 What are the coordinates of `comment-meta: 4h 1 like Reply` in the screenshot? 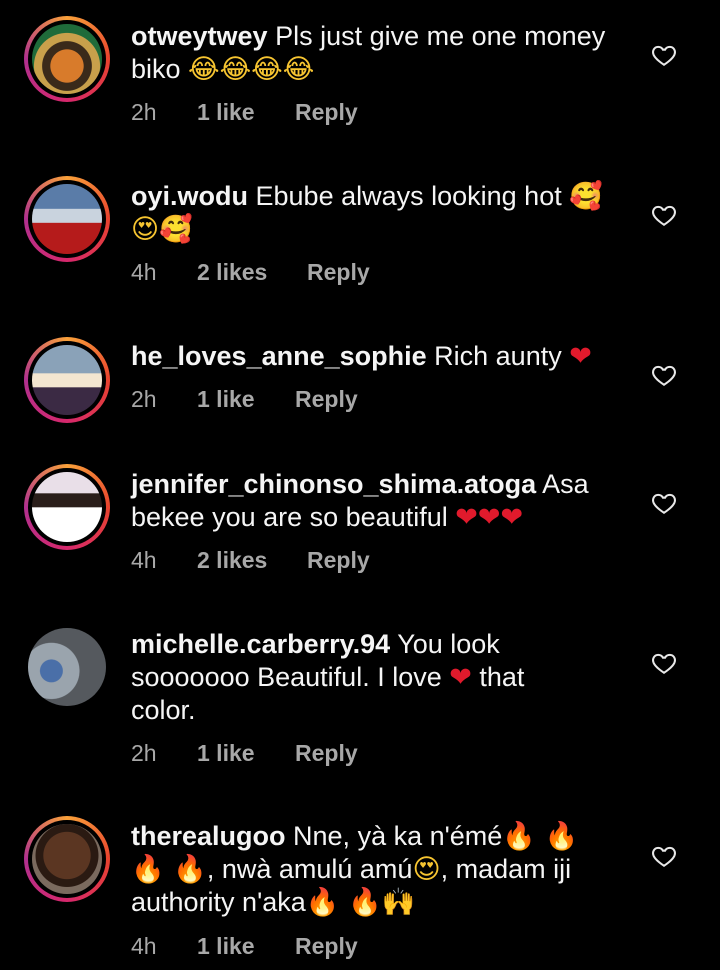 It's located at (244, 946).